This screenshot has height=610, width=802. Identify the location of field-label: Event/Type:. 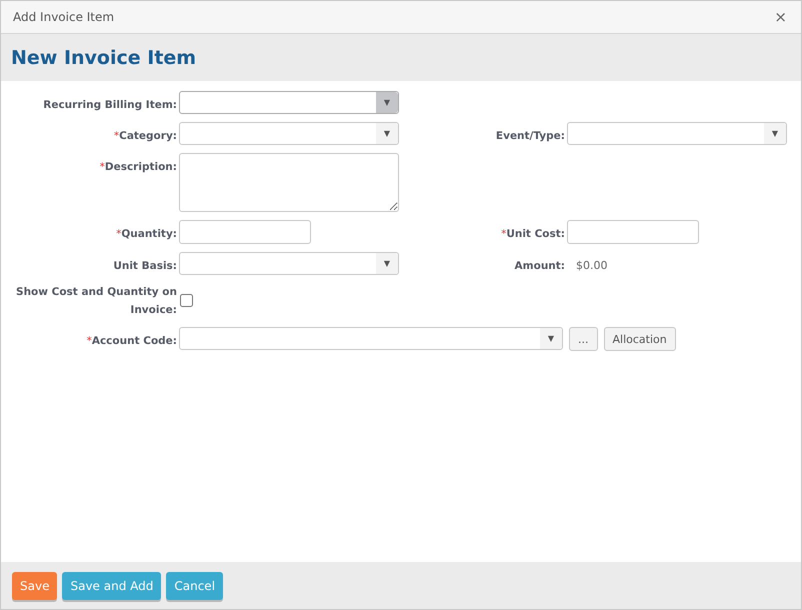
(529, 136).